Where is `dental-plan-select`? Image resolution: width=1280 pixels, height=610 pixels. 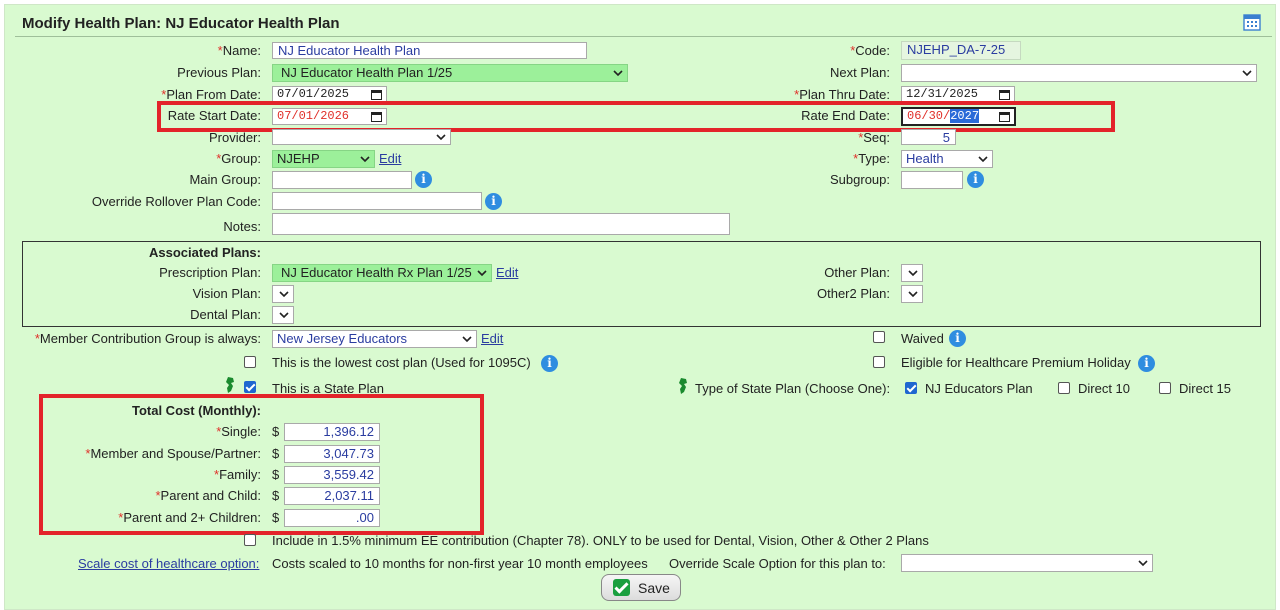
dental-plan-select is located at coordinates (283, 315).